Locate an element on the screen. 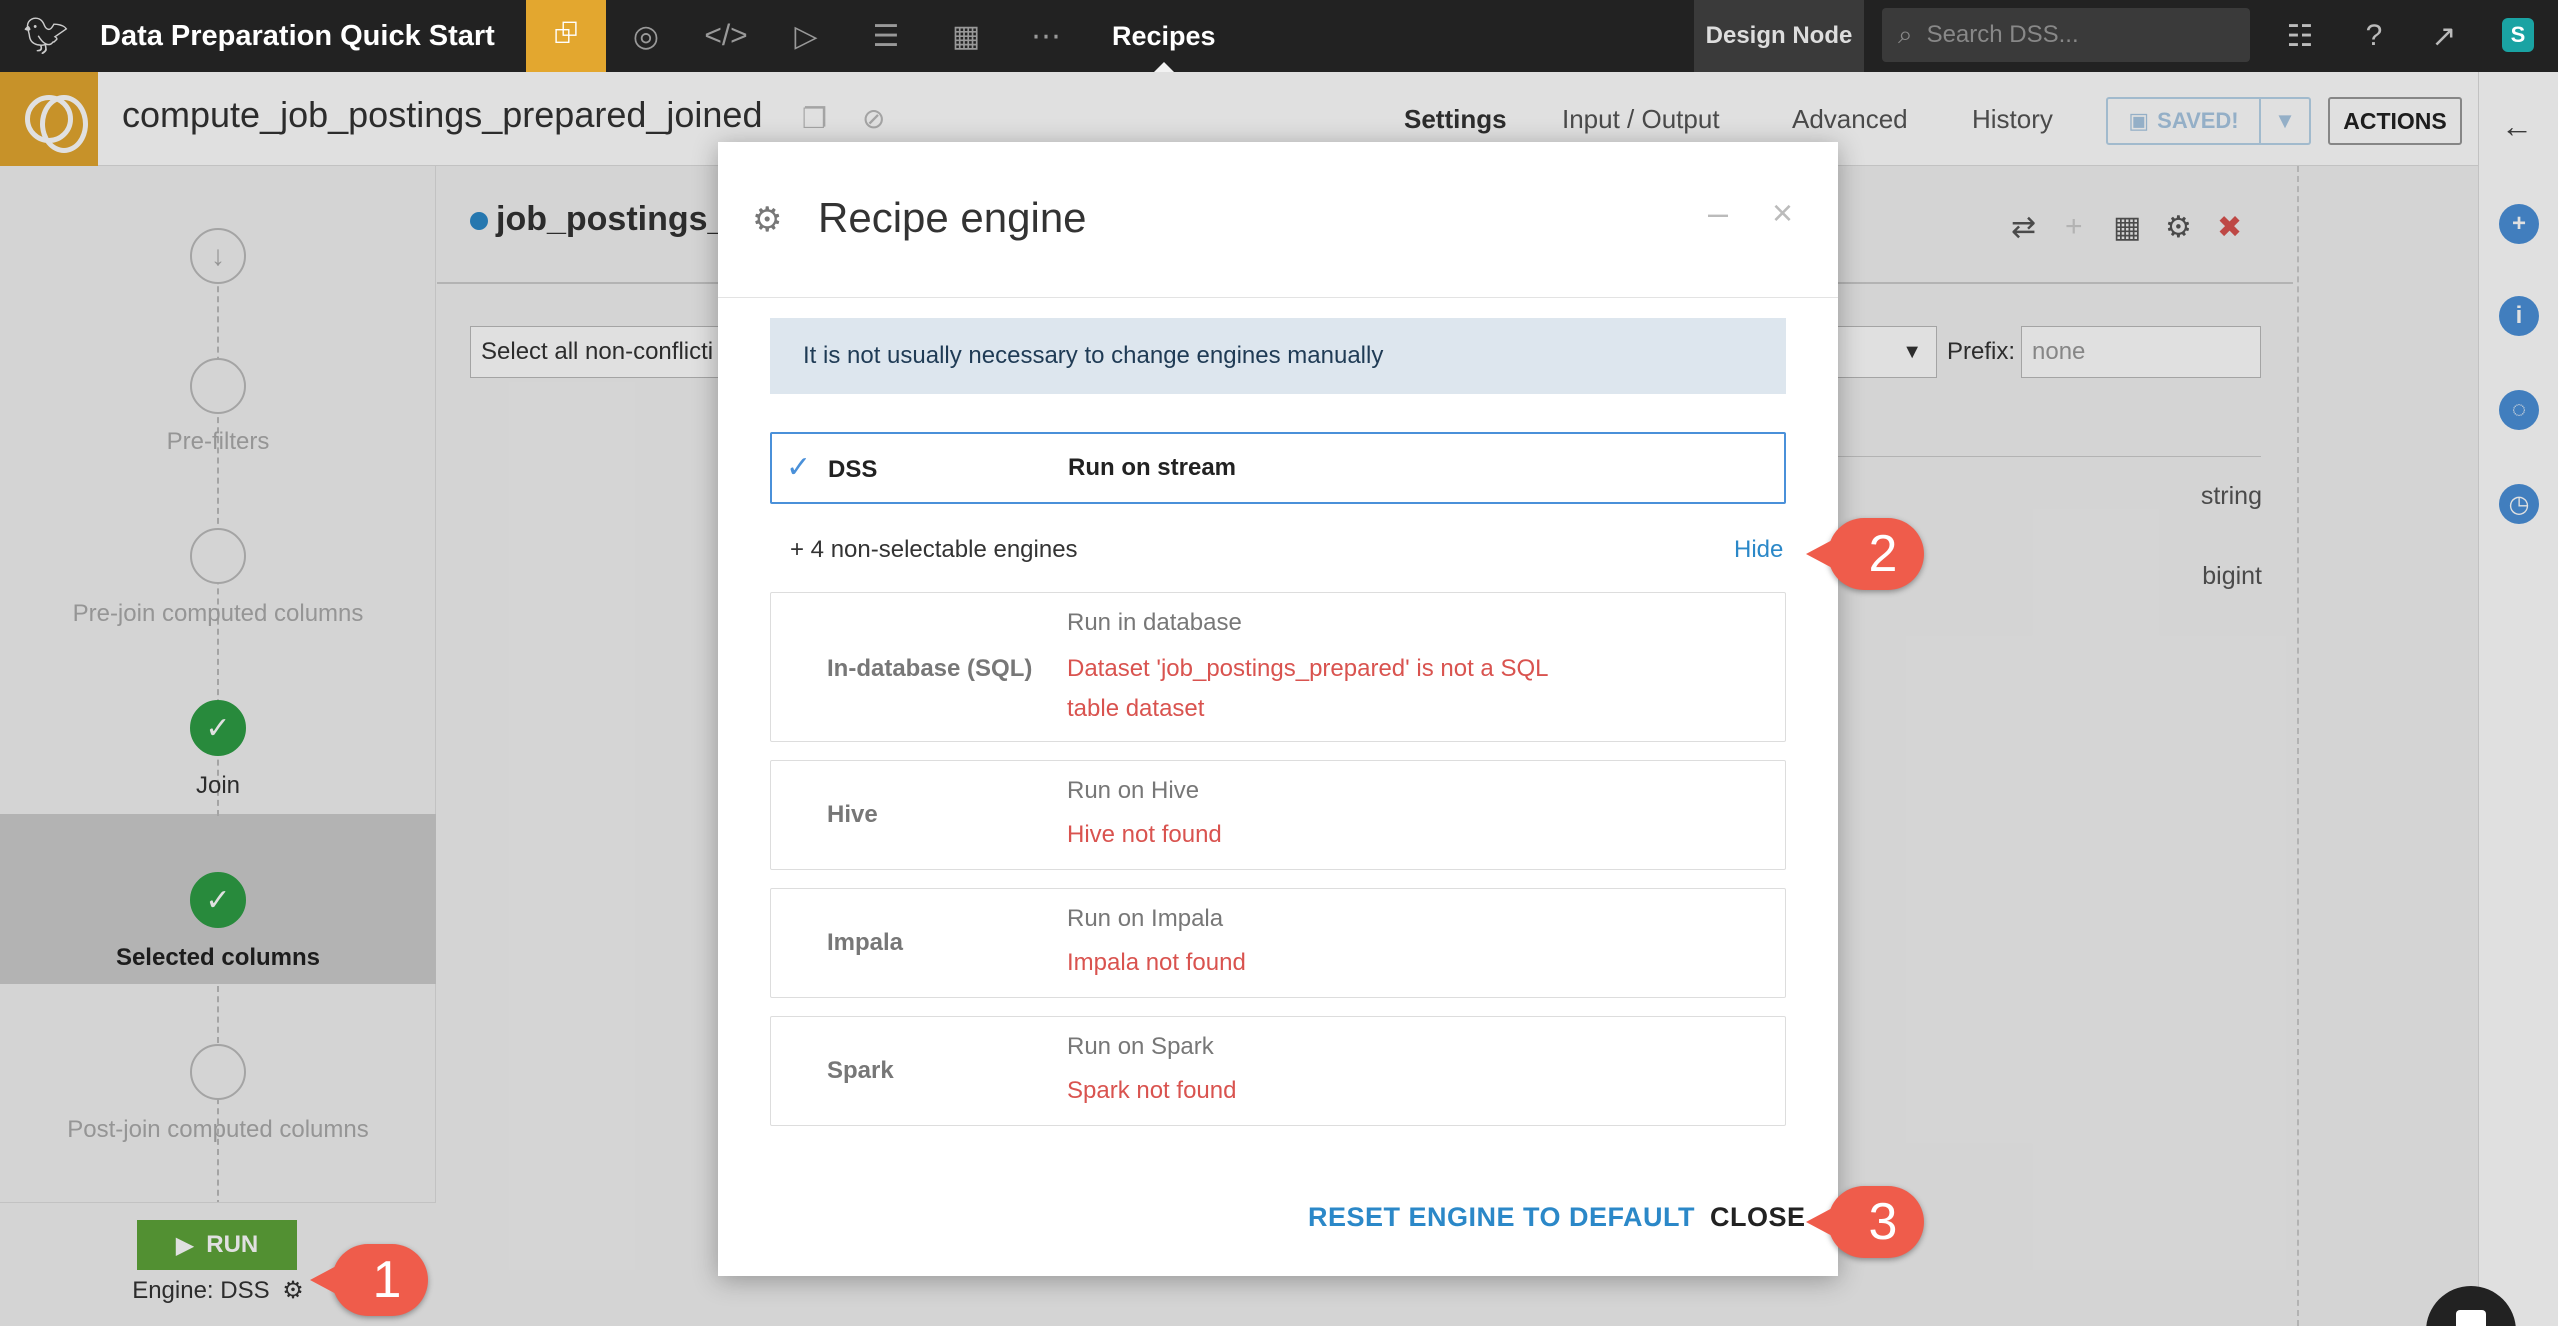 The image size is (2558, 1326). engine-description: Run on stream is located at coordinates (1152, 467).